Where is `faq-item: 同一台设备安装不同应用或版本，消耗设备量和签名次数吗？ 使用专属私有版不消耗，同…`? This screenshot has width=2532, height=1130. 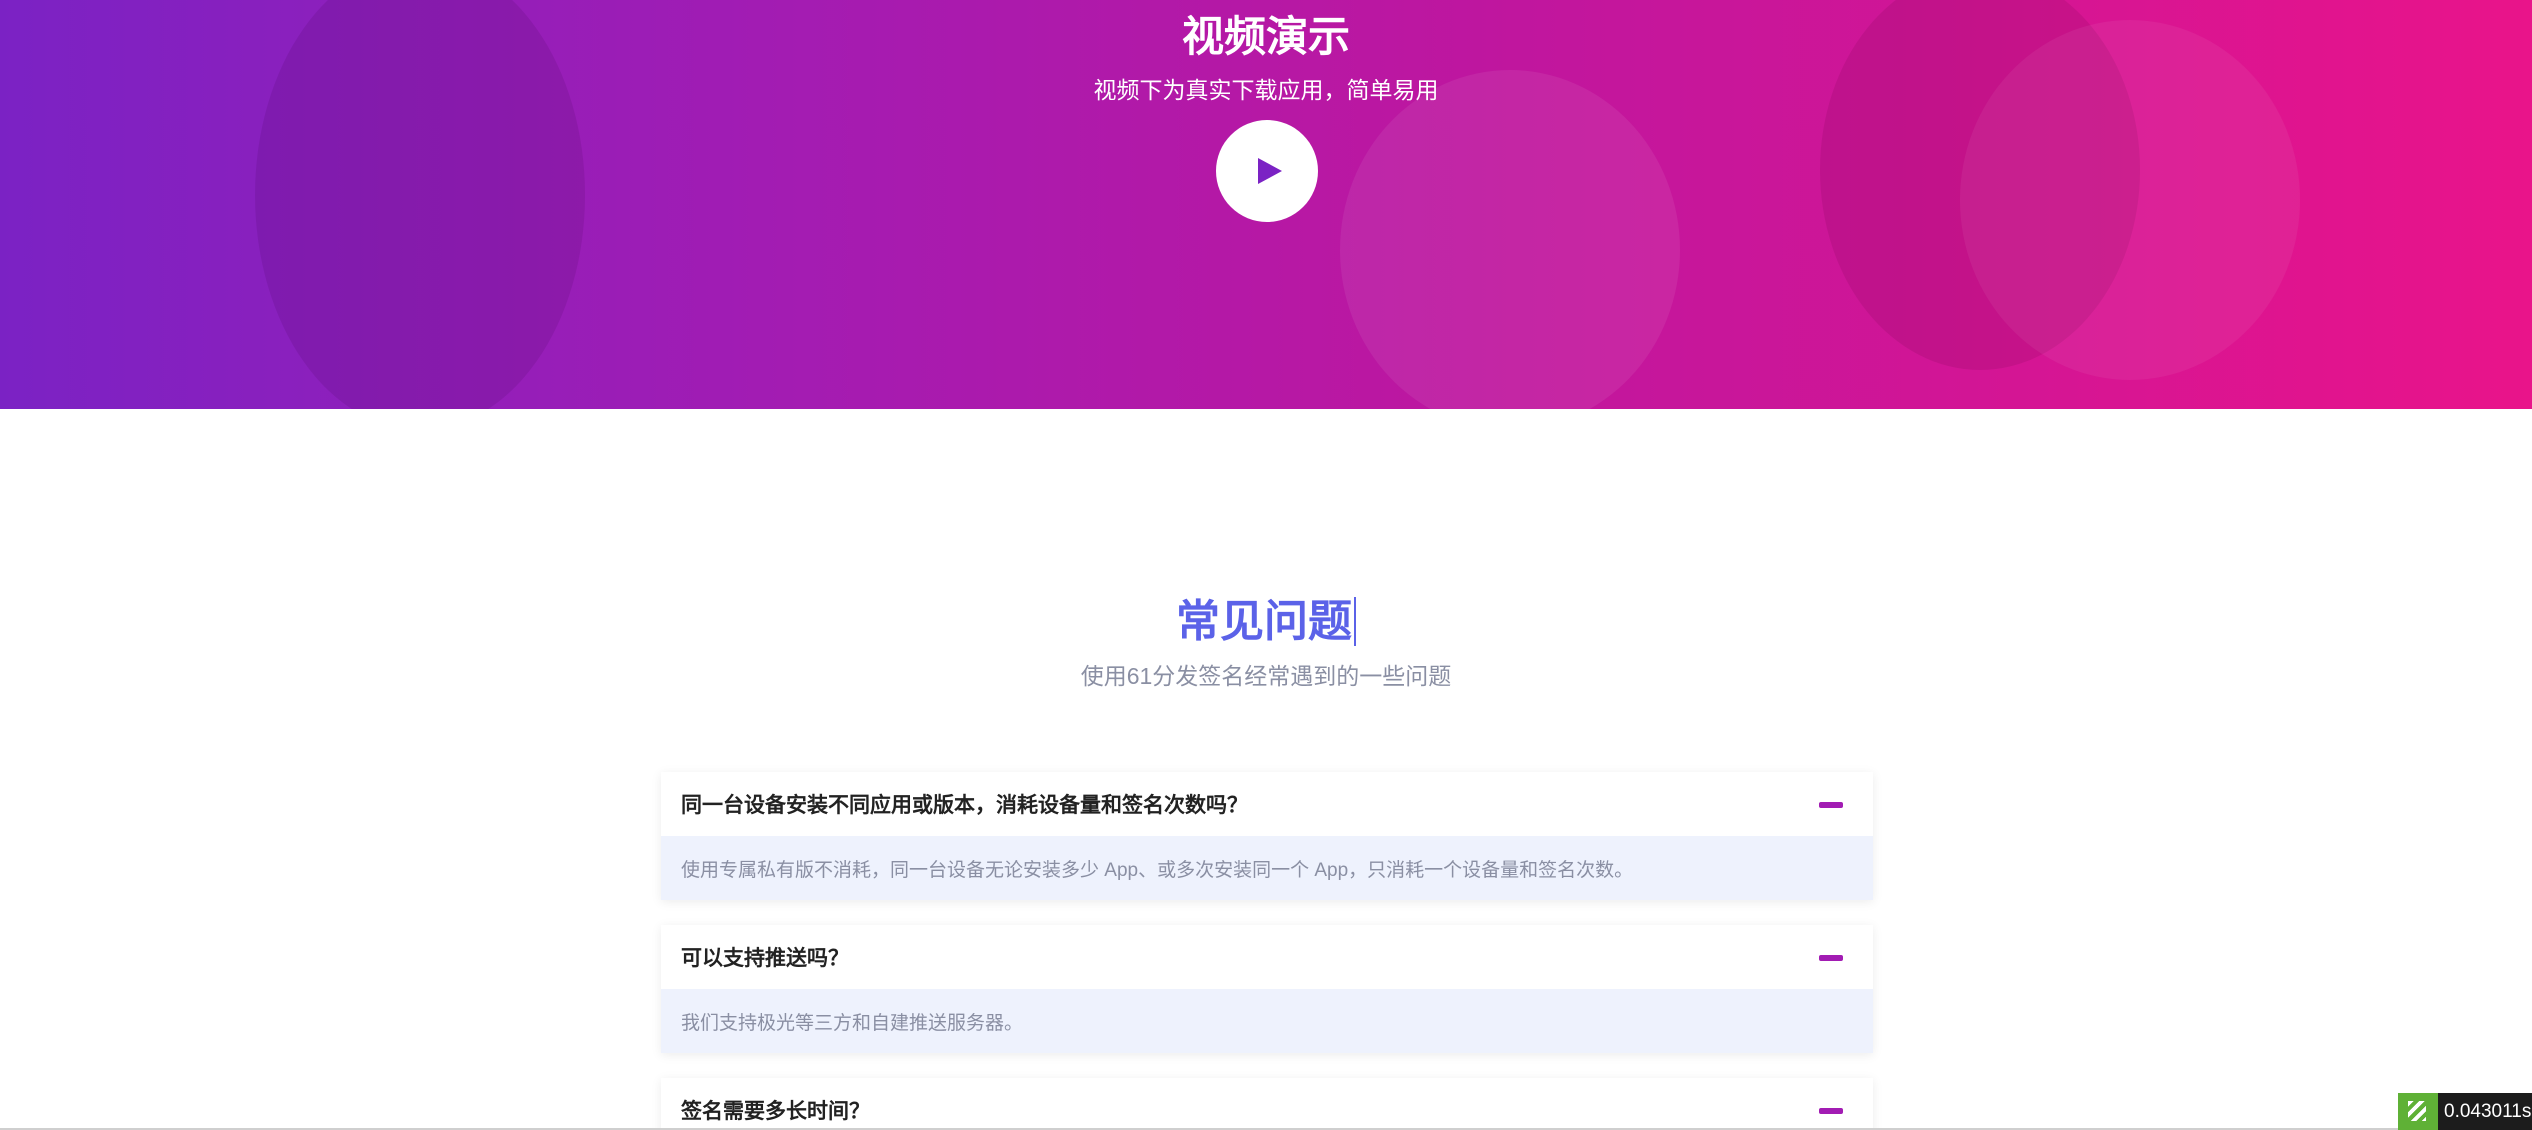
faq-item: 同一台设备安装不同应用或版本，消耗设备量和签名次数吗？ 使用专属私有版不消耗，同… is located at coordinates (1267, 836).